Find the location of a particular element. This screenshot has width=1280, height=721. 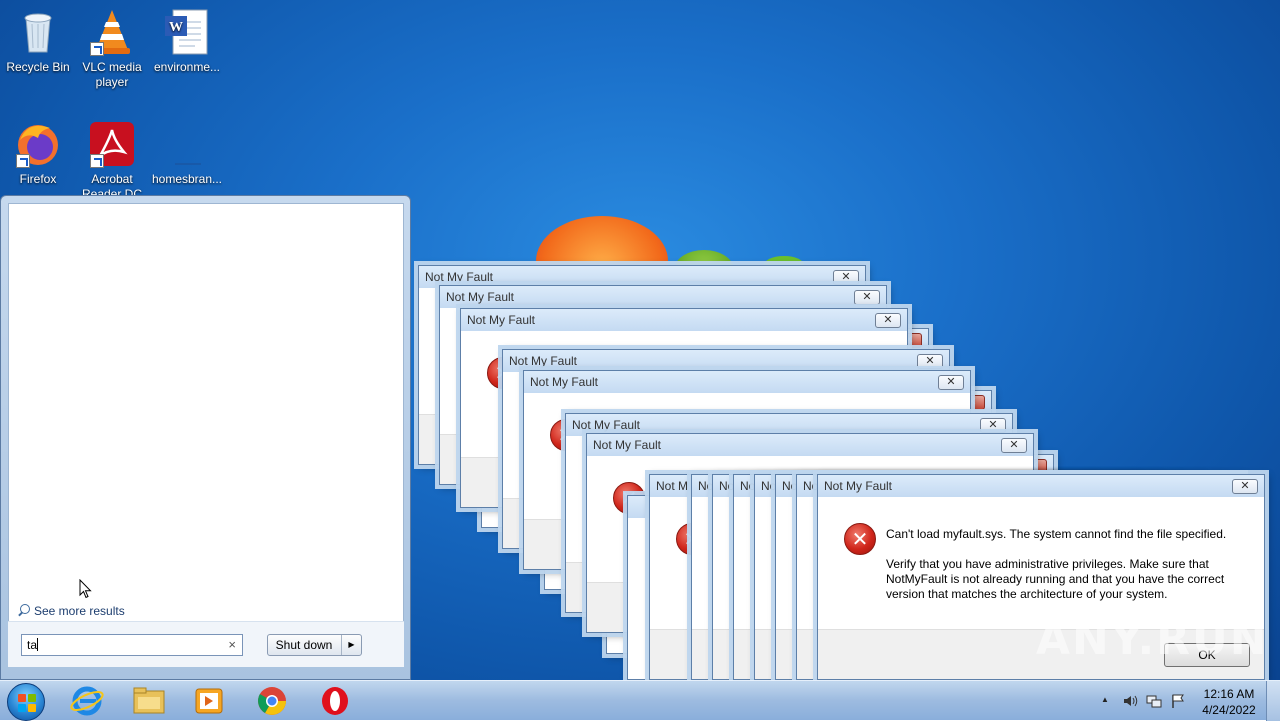

start-search-area: ta × Shut down ▶ is located at coordinates (206, 644).